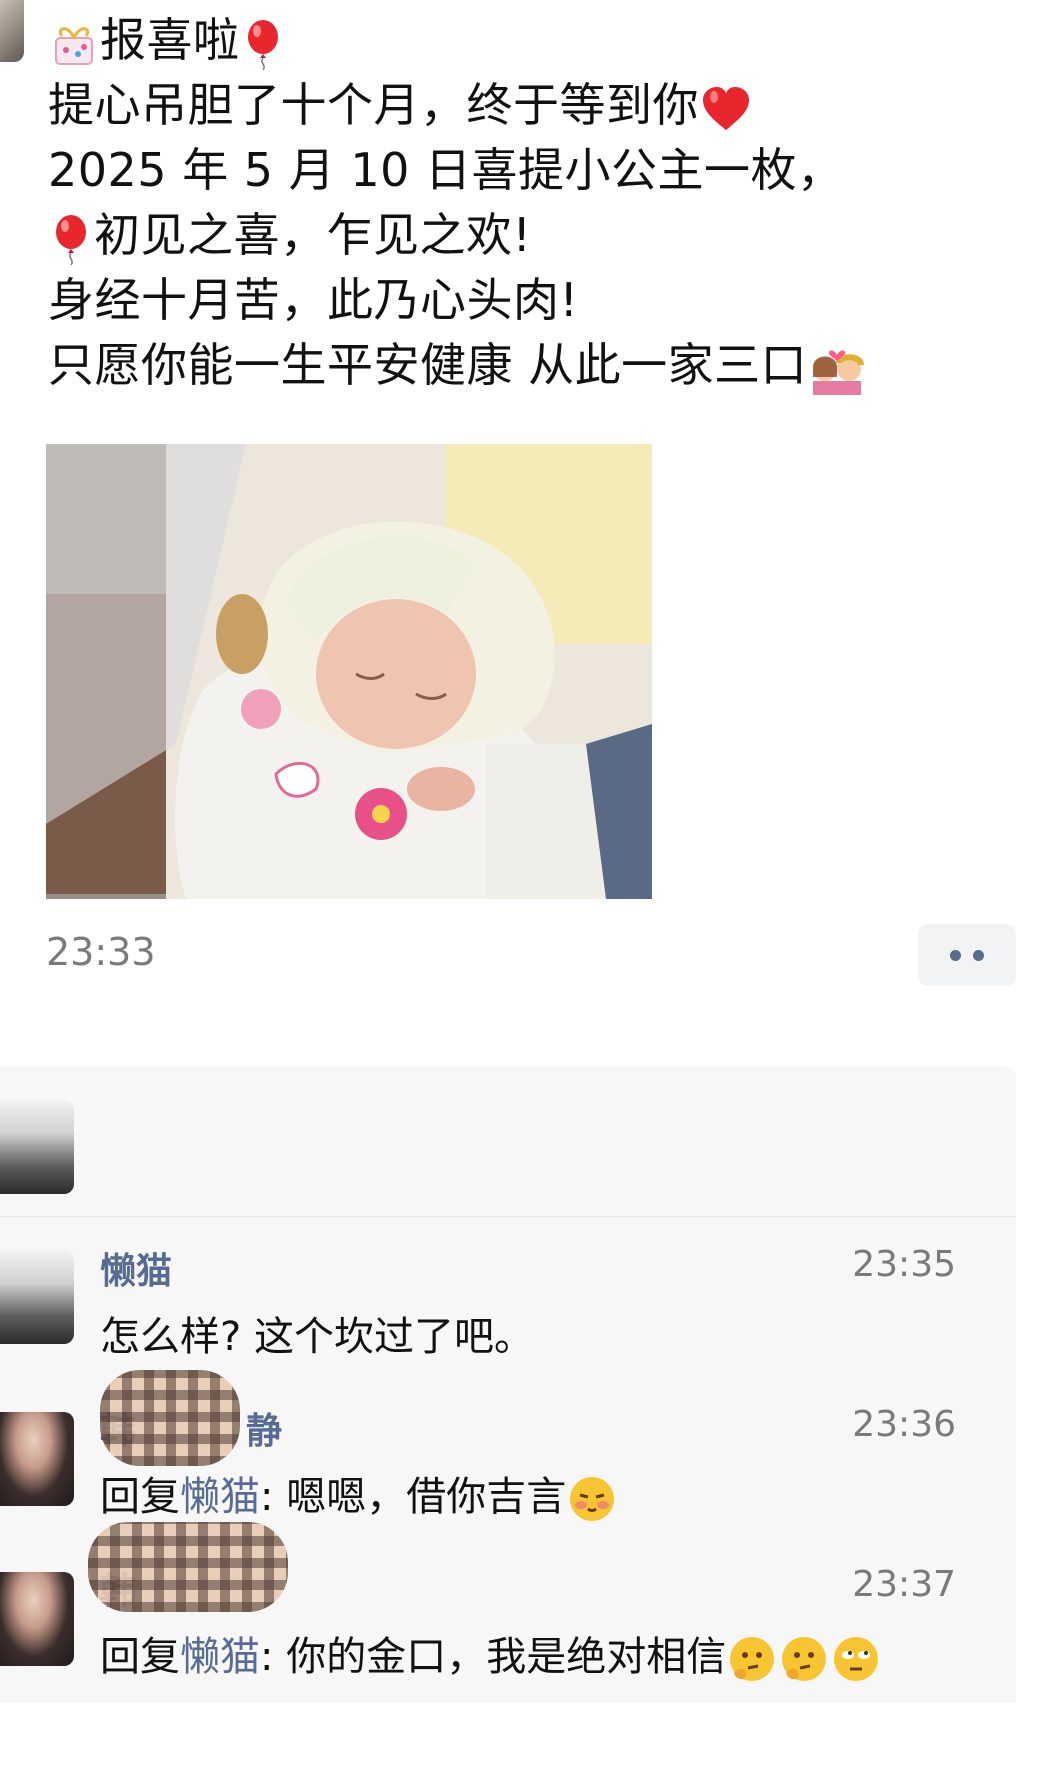 This screenshot has width=1042, height=1791. What do you see at coordinates (317, 1337) in the screenshot?
I see `comment-text: 怎么样? 这个坎过了吧。` at bounding box center [317, 1337].